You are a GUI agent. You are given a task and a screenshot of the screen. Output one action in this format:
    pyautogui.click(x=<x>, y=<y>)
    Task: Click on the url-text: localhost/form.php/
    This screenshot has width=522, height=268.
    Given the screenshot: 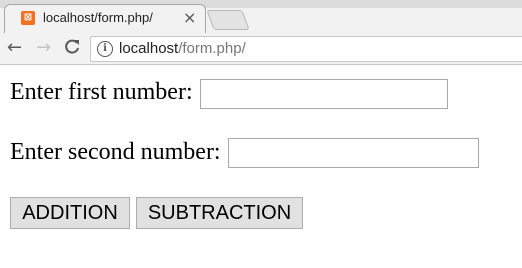 What is the action you would take?
    pyautogui.click(x=182, y=48)
    